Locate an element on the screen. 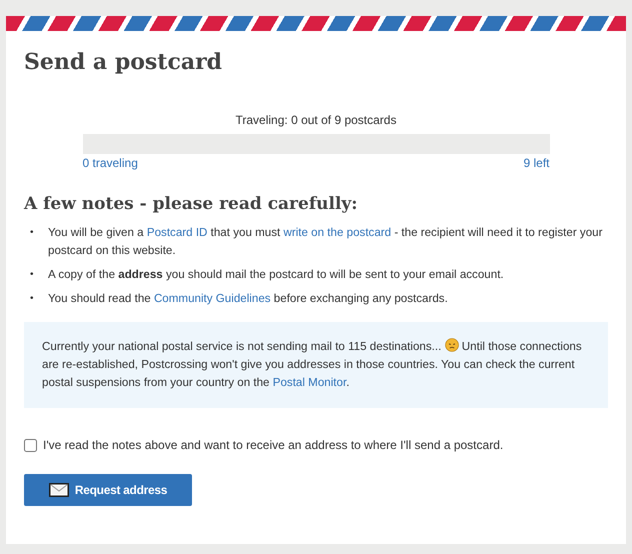 The image size is (632, 554). agree-checkbox is located at coordinates (30, 445).